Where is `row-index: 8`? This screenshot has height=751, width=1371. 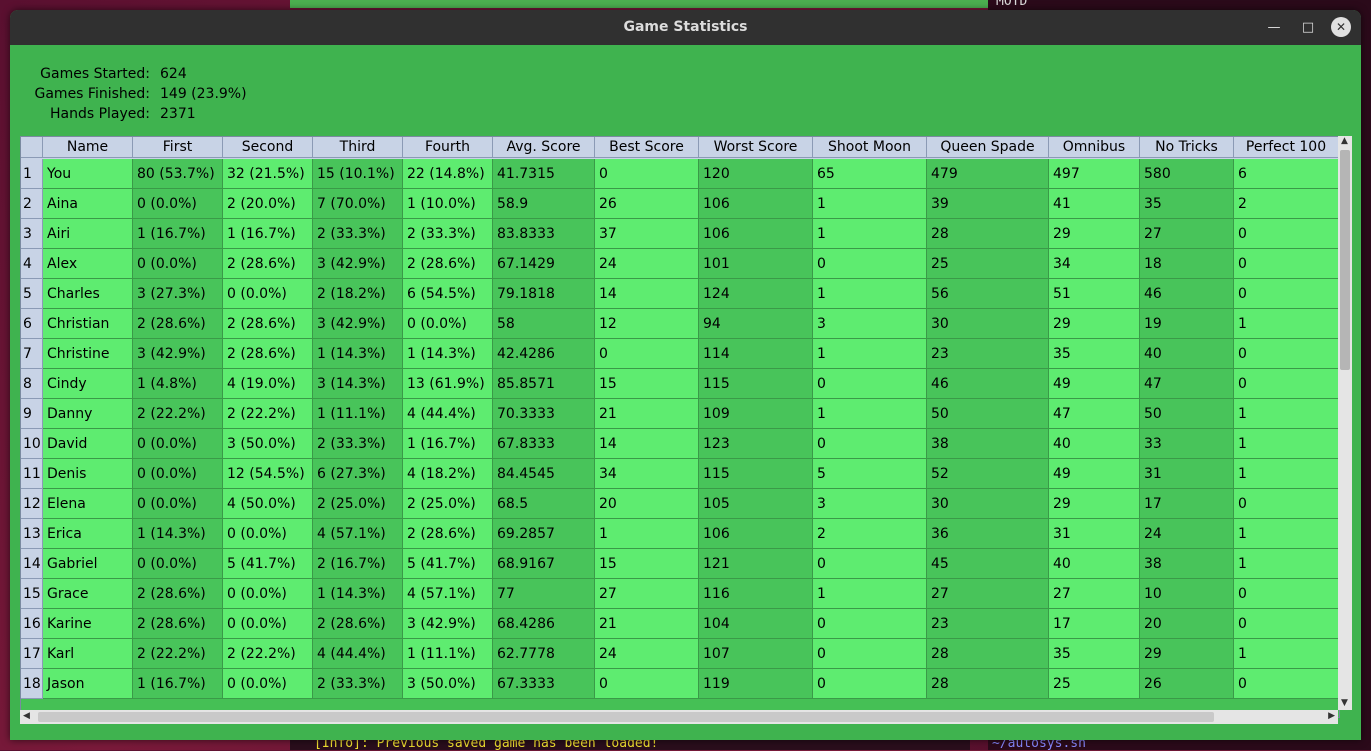 row-index: 8 is located at coordinates (32, 384).